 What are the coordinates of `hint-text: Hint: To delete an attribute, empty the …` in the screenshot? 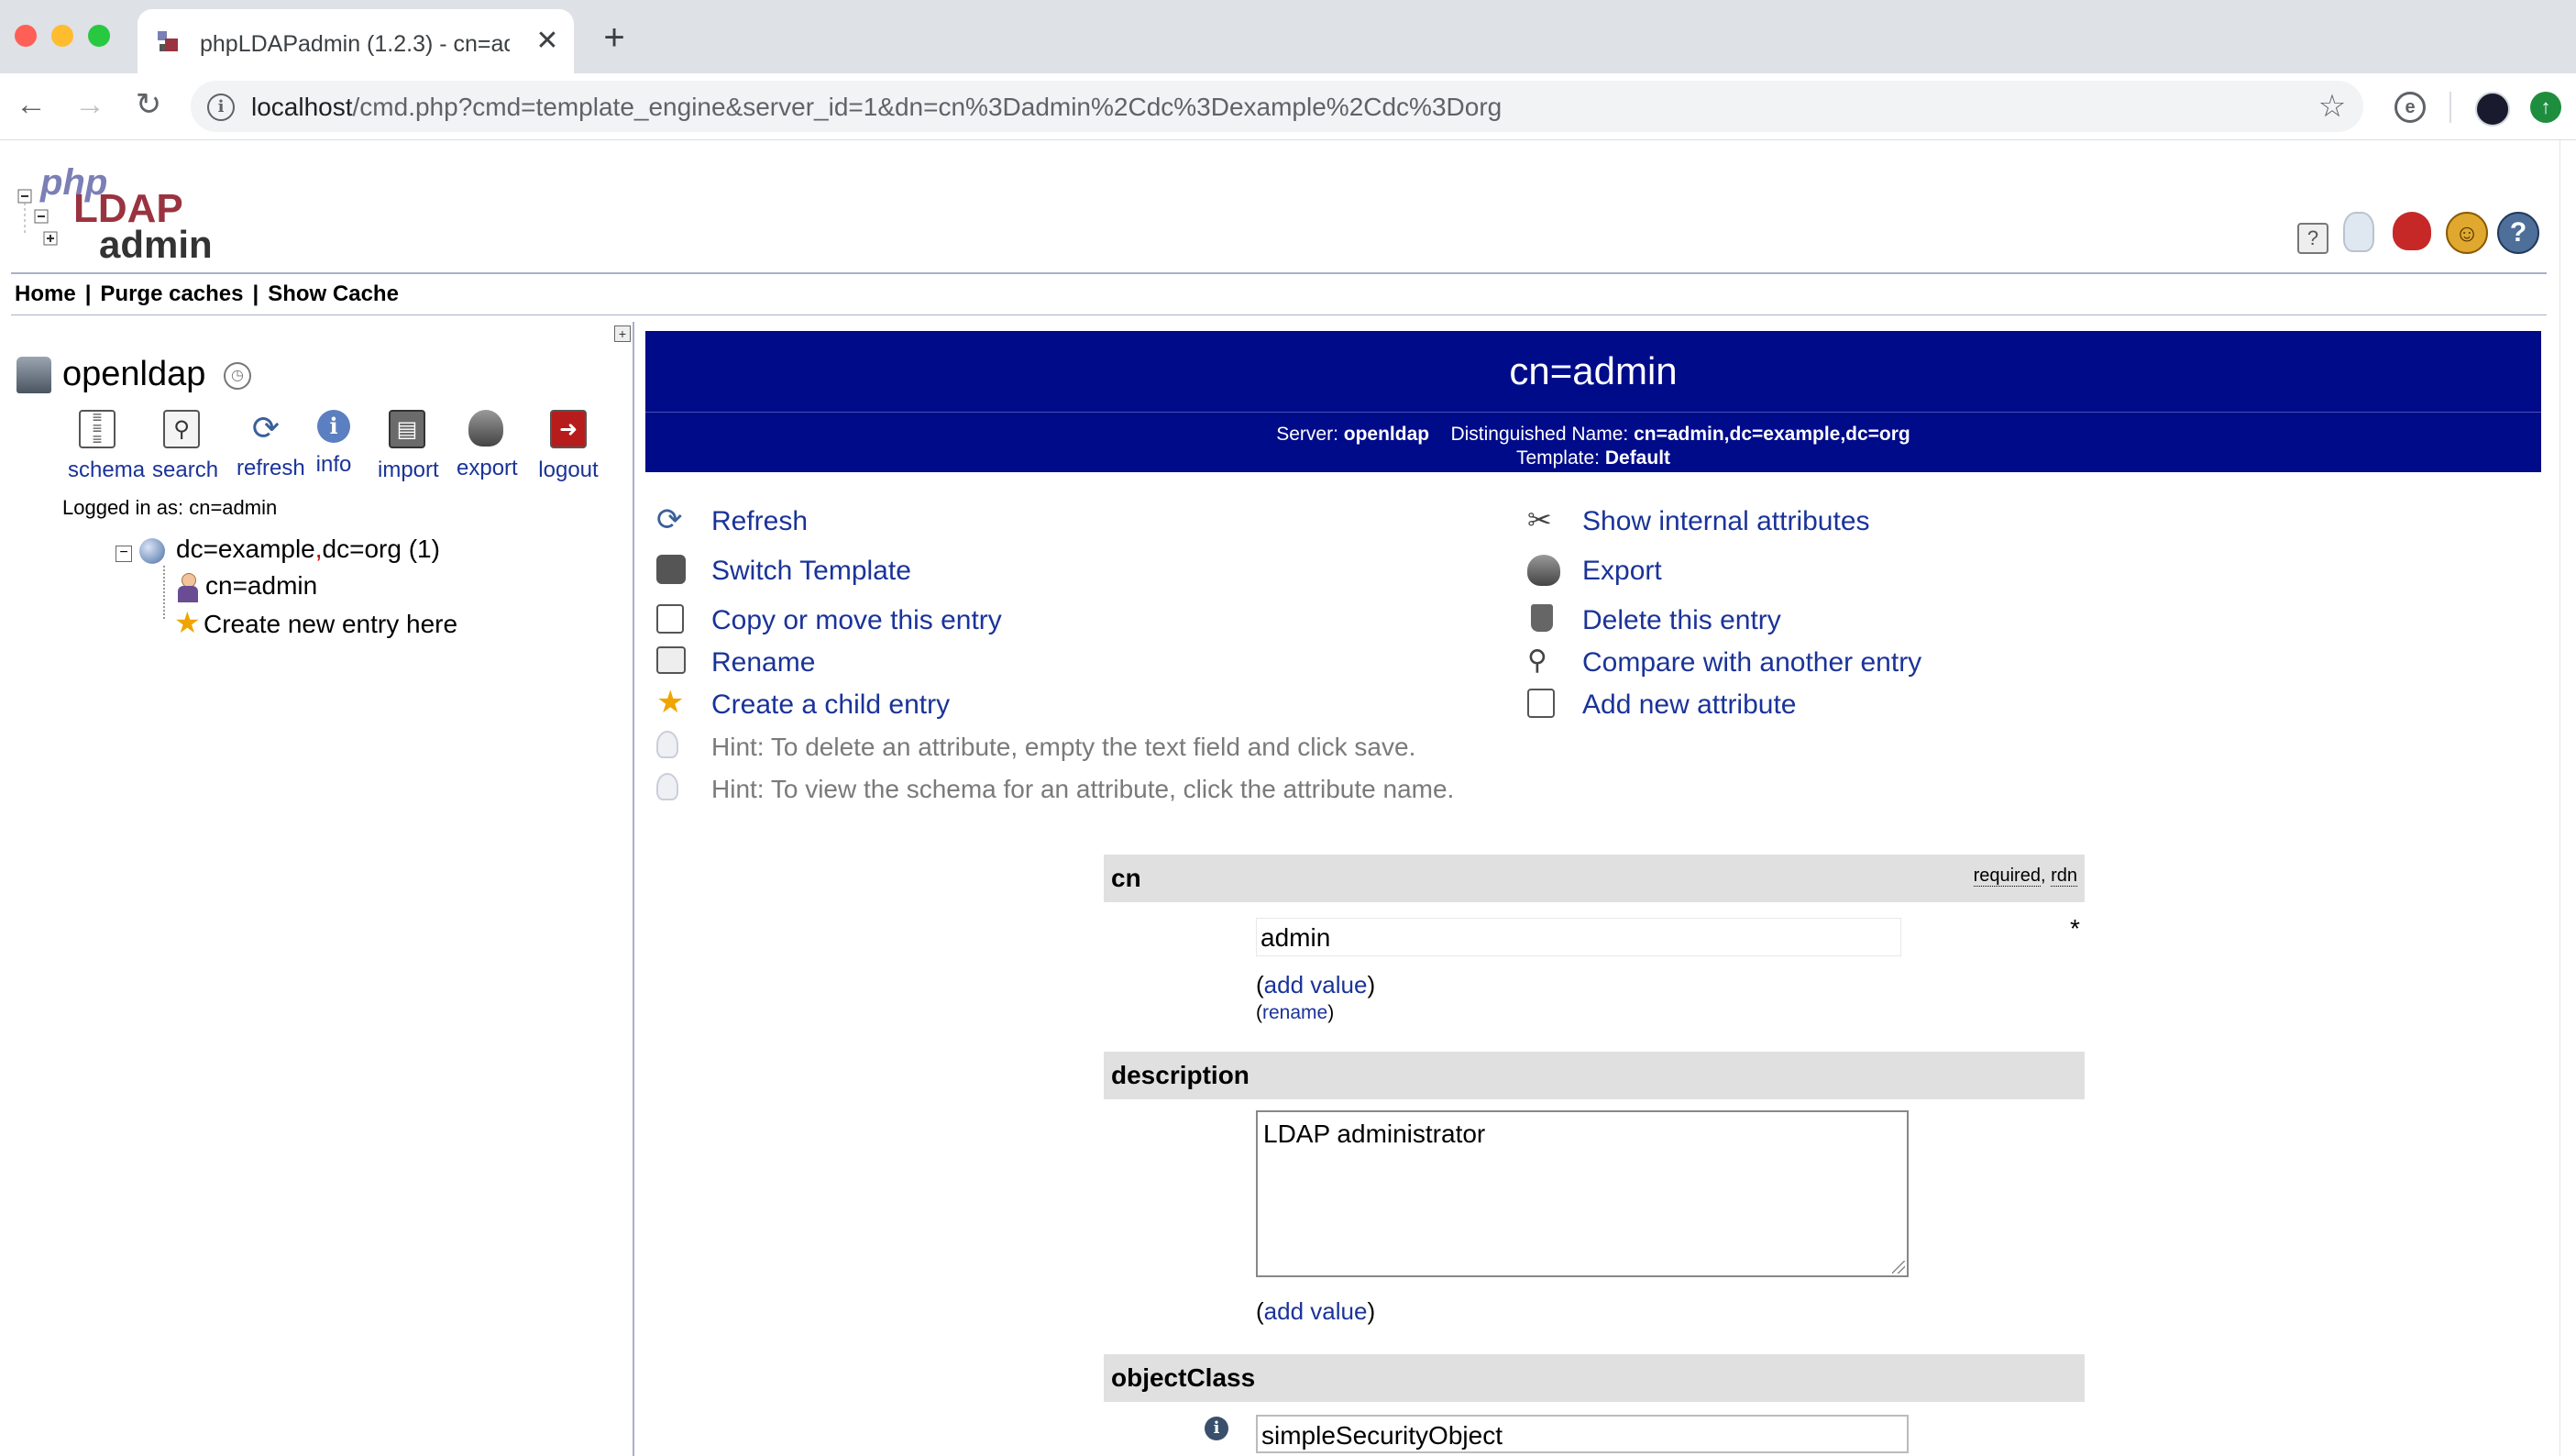 It's located at (1063, 747).